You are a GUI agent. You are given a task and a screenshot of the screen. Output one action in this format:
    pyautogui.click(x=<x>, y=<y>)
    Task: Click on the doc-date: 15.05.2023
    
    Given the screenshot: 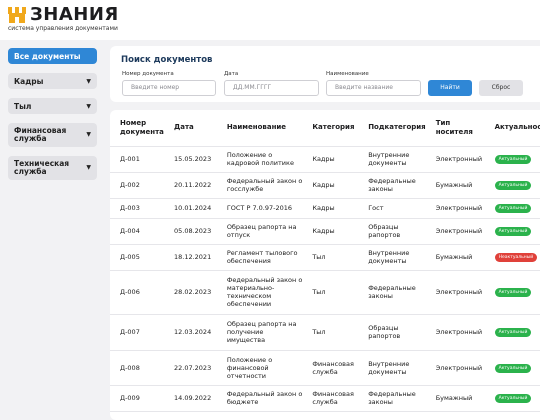 What is the action you would take?
    pyautogui.click(x=190, y=159)
    